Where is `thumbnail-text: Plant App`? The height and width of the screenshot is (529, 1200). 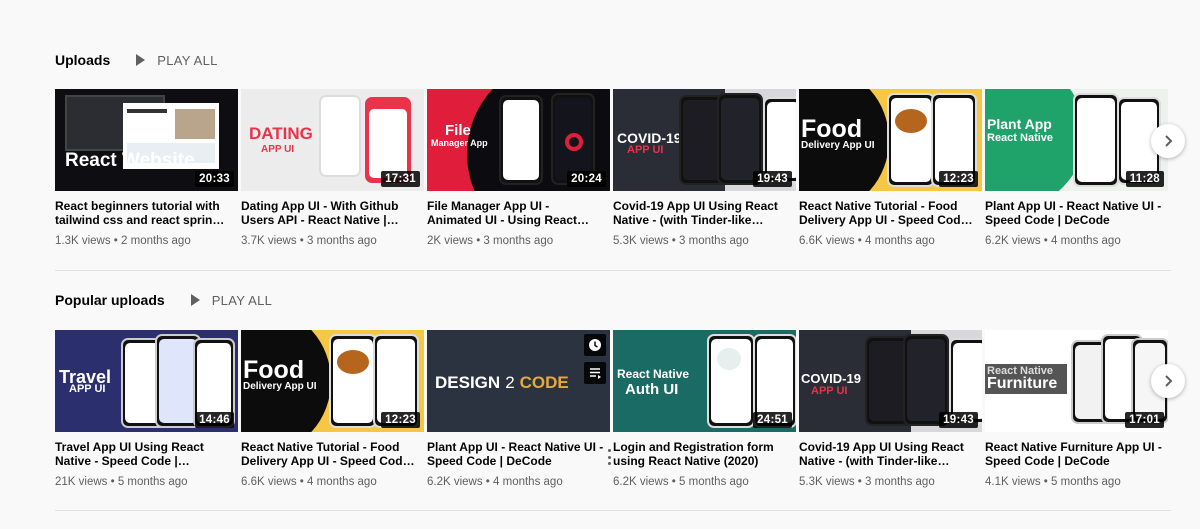
thumbnail-text: Plant App is located at coordinates (1019, 124).